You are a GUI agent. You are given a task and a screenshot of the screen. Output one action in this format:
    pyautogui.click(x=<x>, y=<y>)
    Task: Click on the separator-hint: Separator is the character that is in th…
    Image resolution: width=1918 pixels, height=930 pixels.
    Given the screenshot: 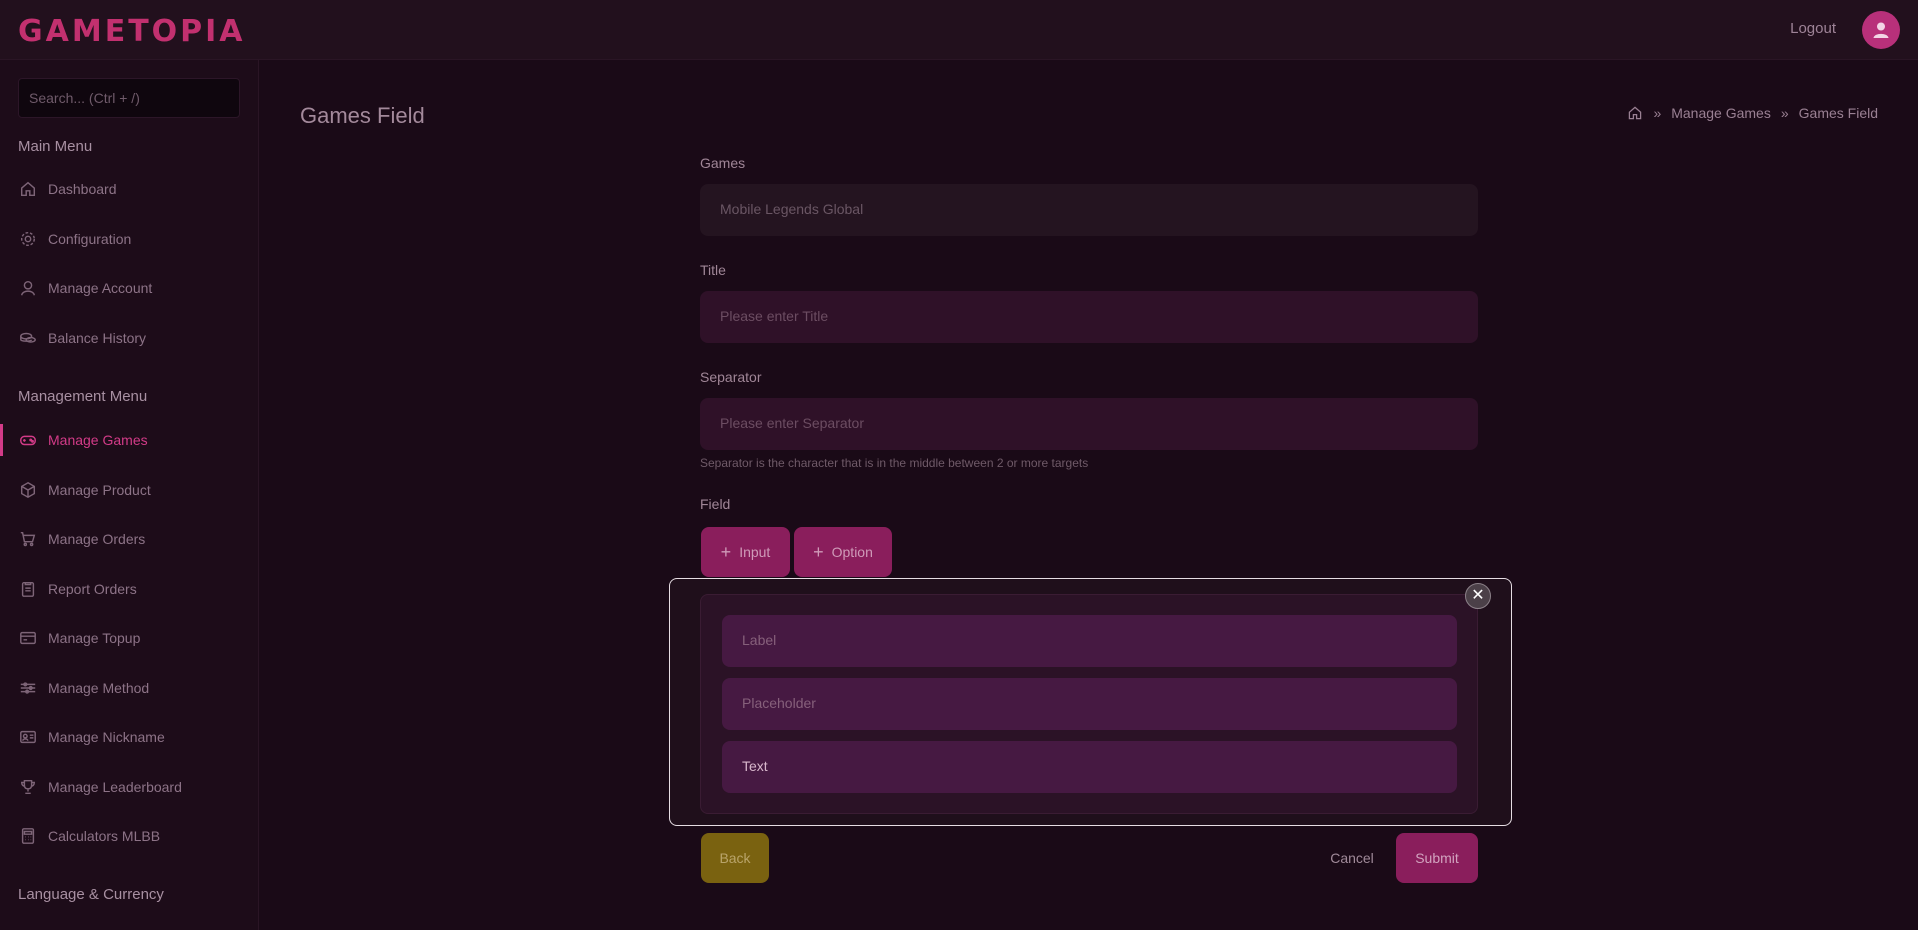 What is the action you would take?
    pyautogui.click(x=894, y=463)
    